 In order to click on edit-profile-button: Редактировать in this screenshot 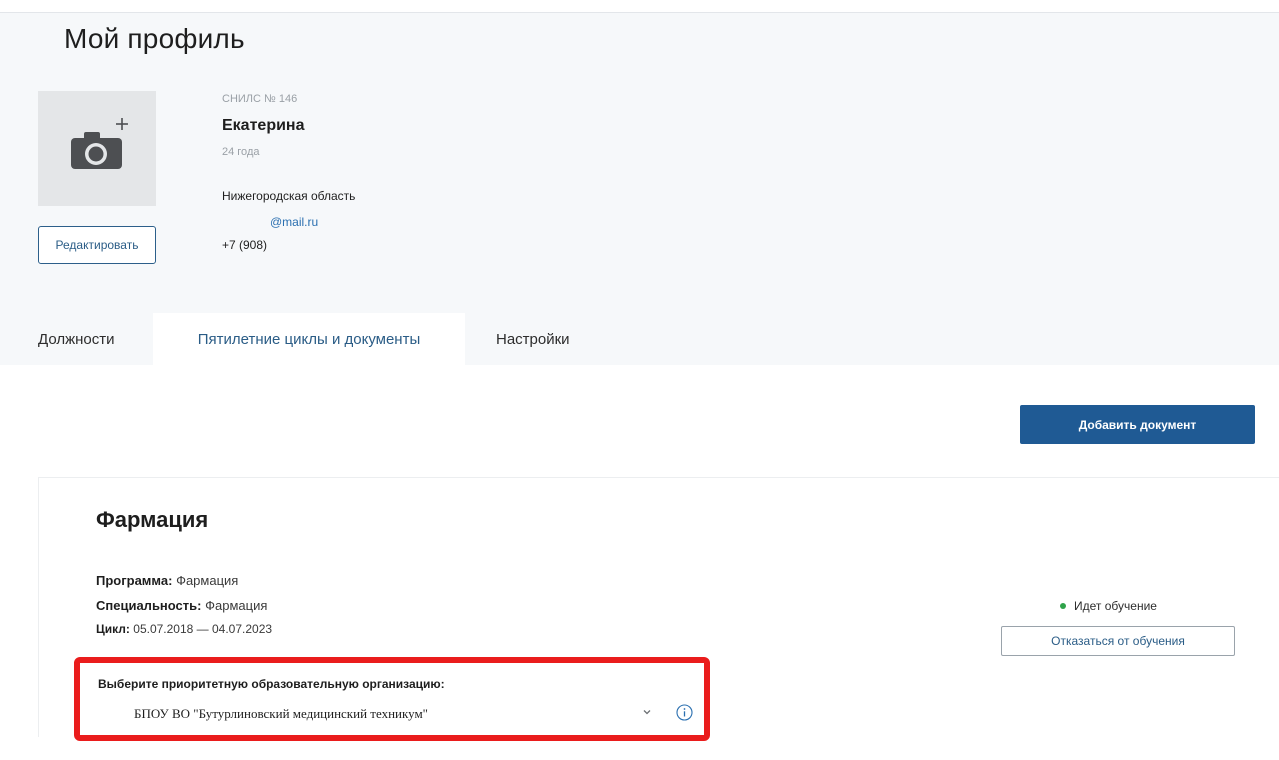, I will do `click(97, 245)`.